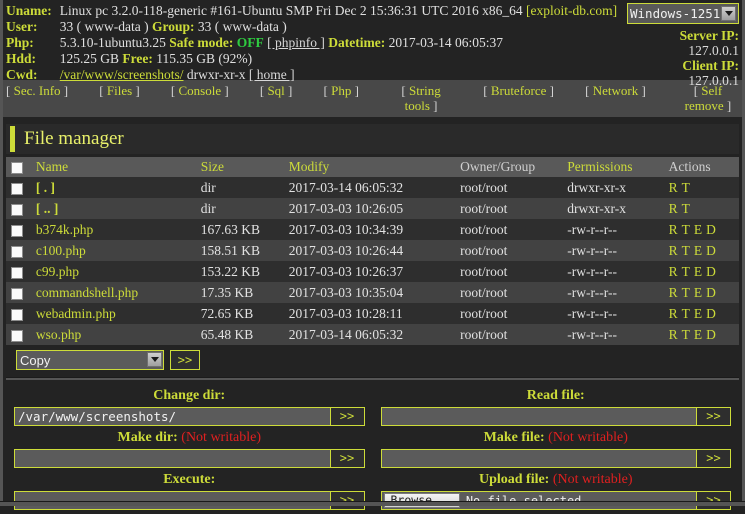 Image resolution: width=745 pixels, height=514 pixels. I want to click on bulk-action-select: Copy, so click(90, 360).